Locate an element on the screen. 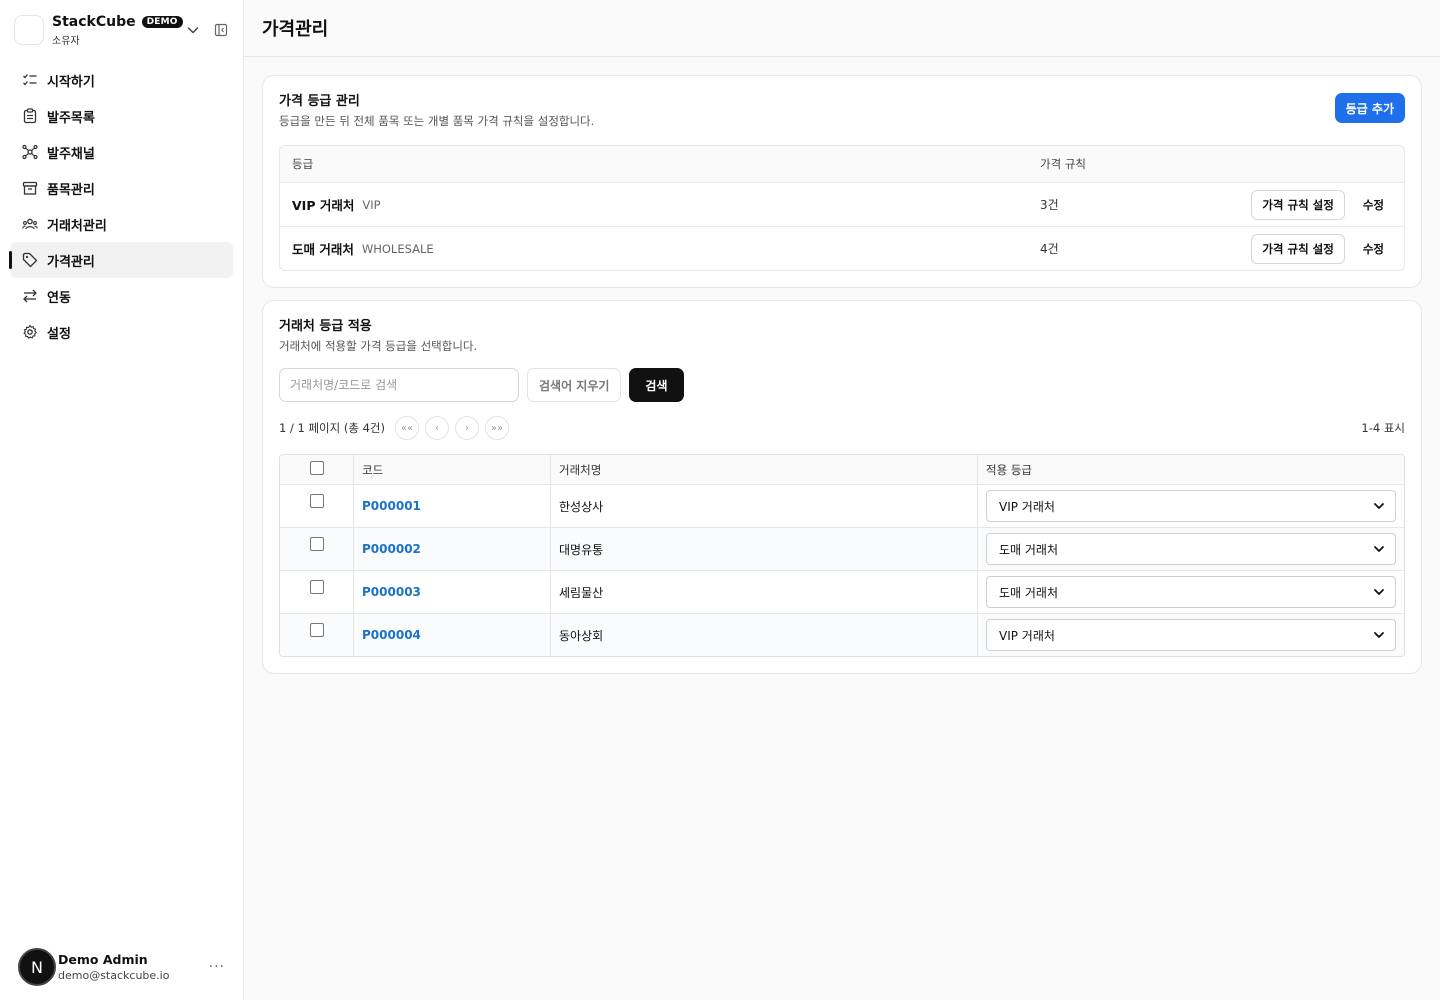 This screenshot has width=1440, height=1000. table-row: P000003 세림물산 도매 거래처 is located at coordinates (842, 591).